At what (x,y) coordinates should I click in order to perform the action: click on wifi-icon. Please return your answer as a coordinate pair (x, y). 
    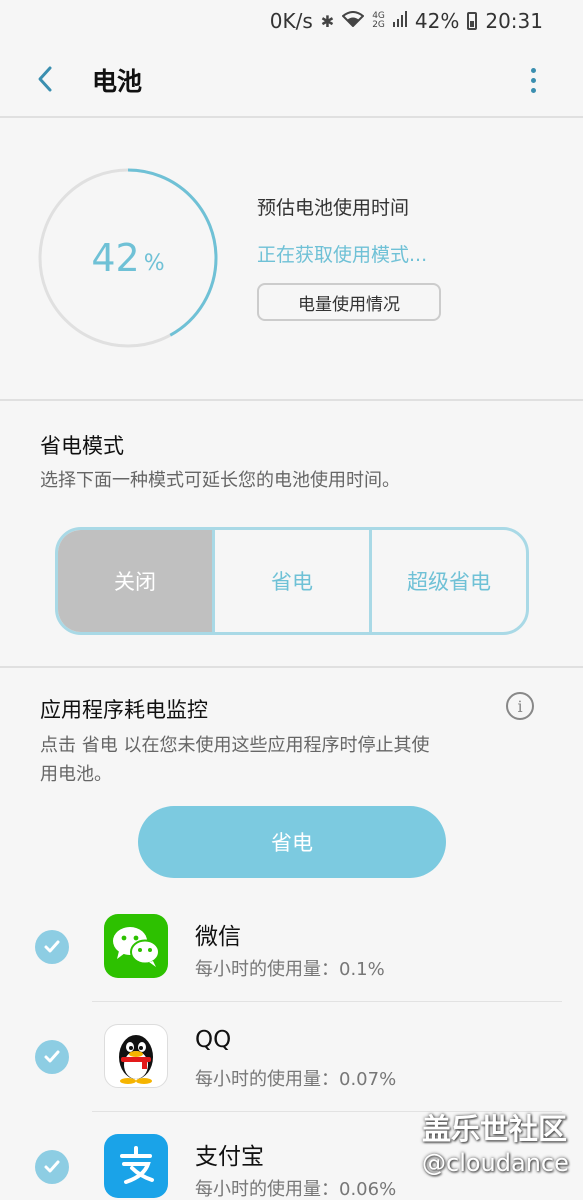
    Looking at the image, I should click on (353, 21).